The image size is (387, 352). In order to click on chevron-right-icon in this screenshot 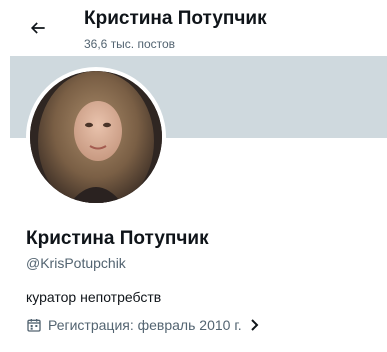, I will do `click(254, 325)`.